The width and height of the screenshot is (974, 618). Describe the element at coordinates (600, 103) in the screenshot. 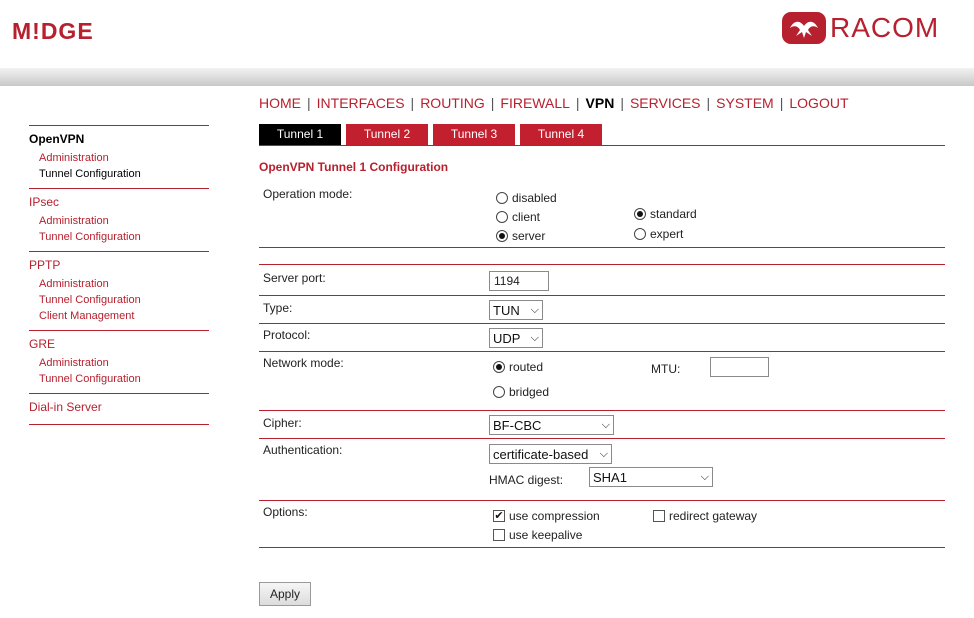

I see `nav-vpn: VPN` at that location.